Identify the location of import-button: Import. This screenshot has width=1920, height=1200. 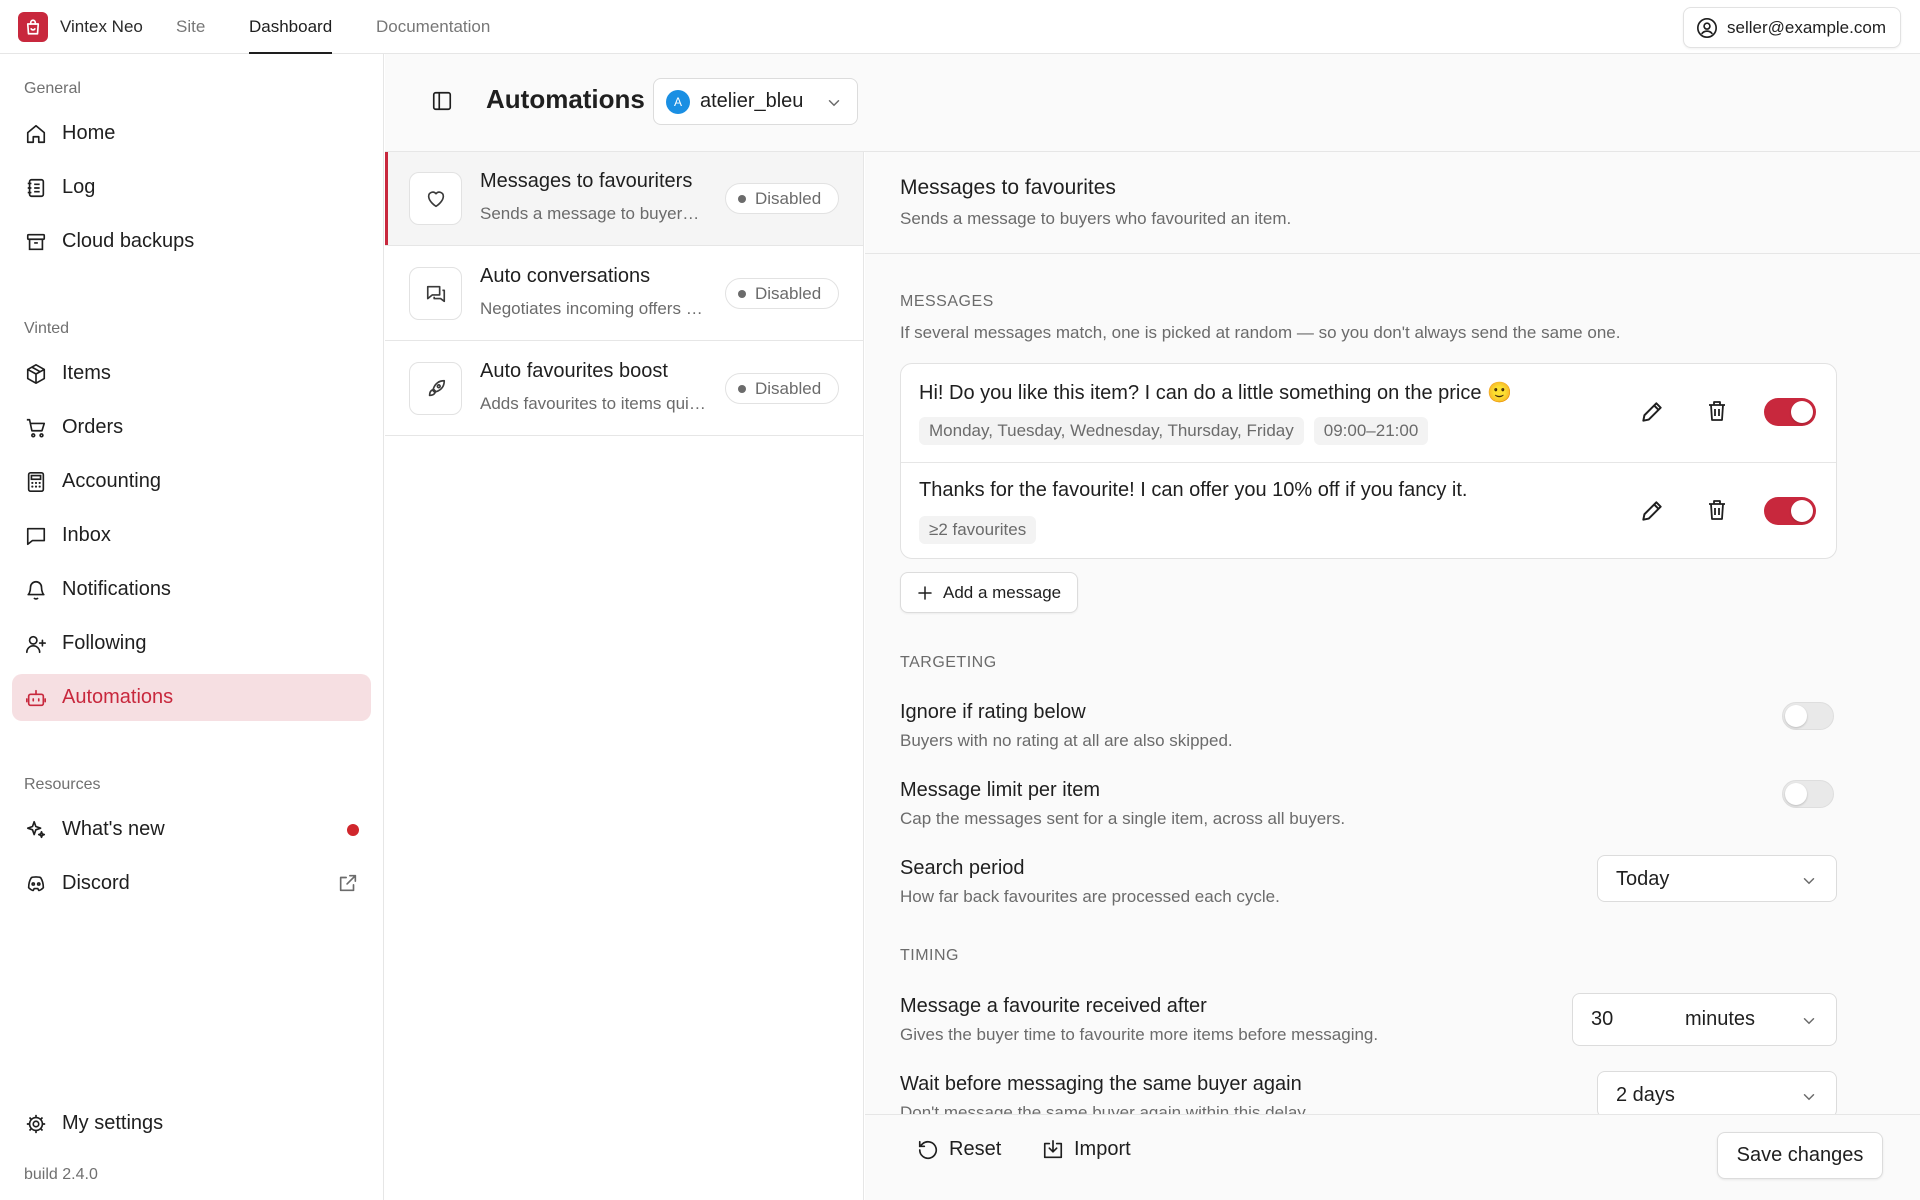
(1086, 1149).